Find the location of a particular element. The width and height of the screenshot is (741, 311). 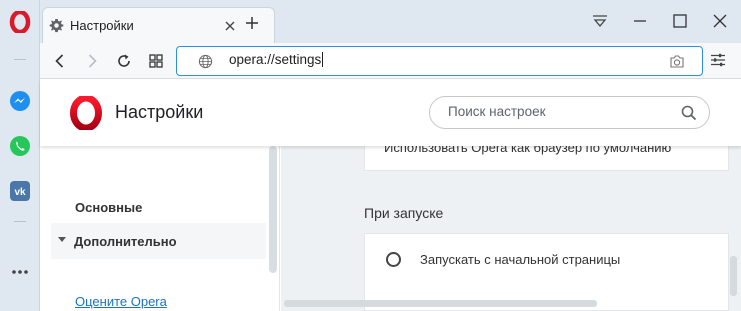

more-icon is located at coordinates (20, 268).